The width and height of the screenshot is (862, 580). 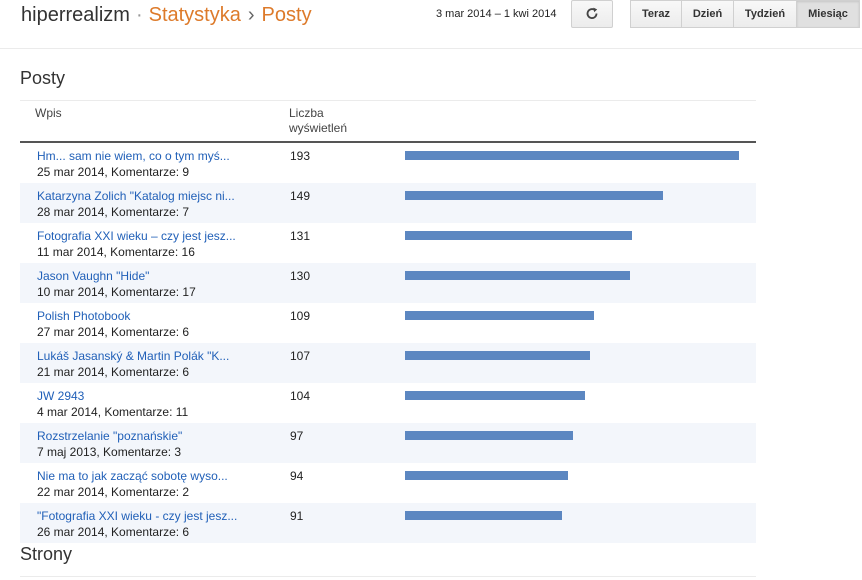 I want to click on post-meta: 28 mar 2014, Komentarze: 7, so click(x=113, y=212).